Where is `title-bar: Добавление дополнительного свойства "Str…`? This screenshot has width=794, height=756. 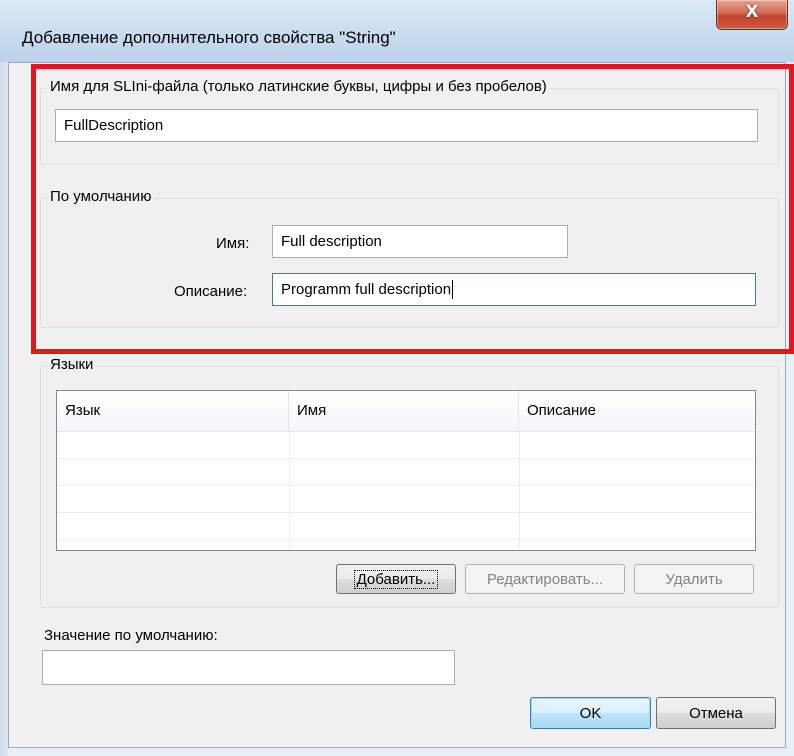 title-bar: Добавление дополнительного свойства "Str… is located at coordinates (397, 31).